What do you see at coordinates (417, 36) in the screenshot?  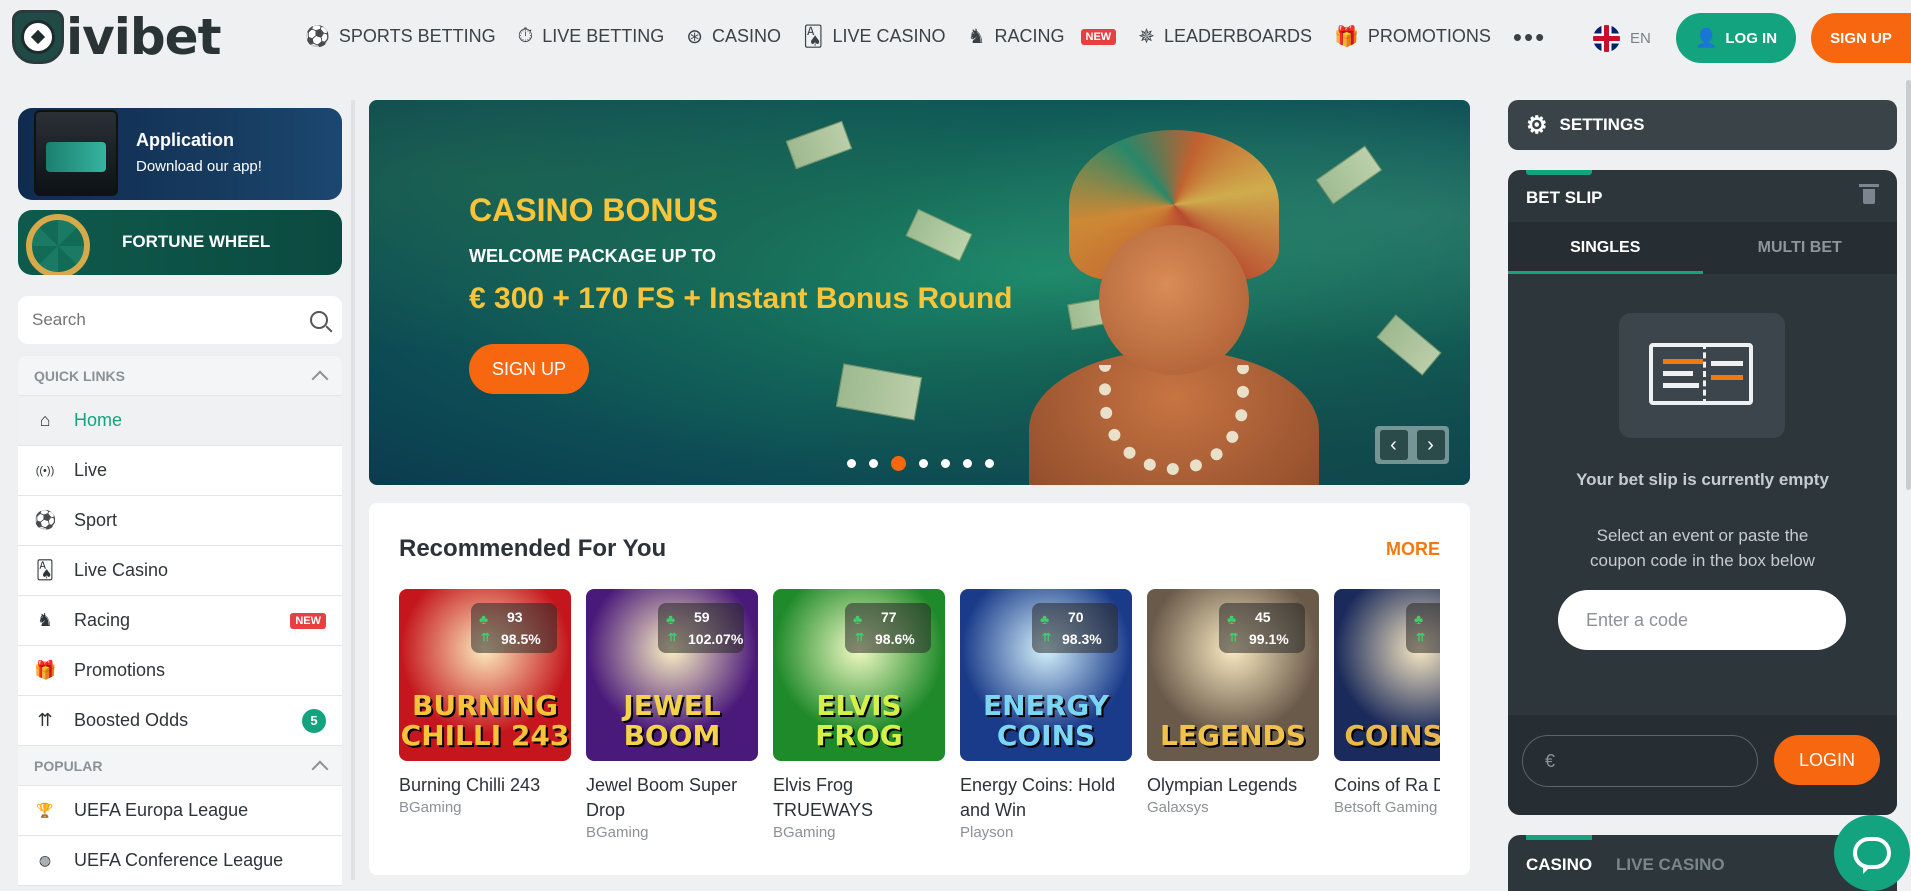 I see `nav-label: SPORTS BETTING` at bounding box center [417, 36].